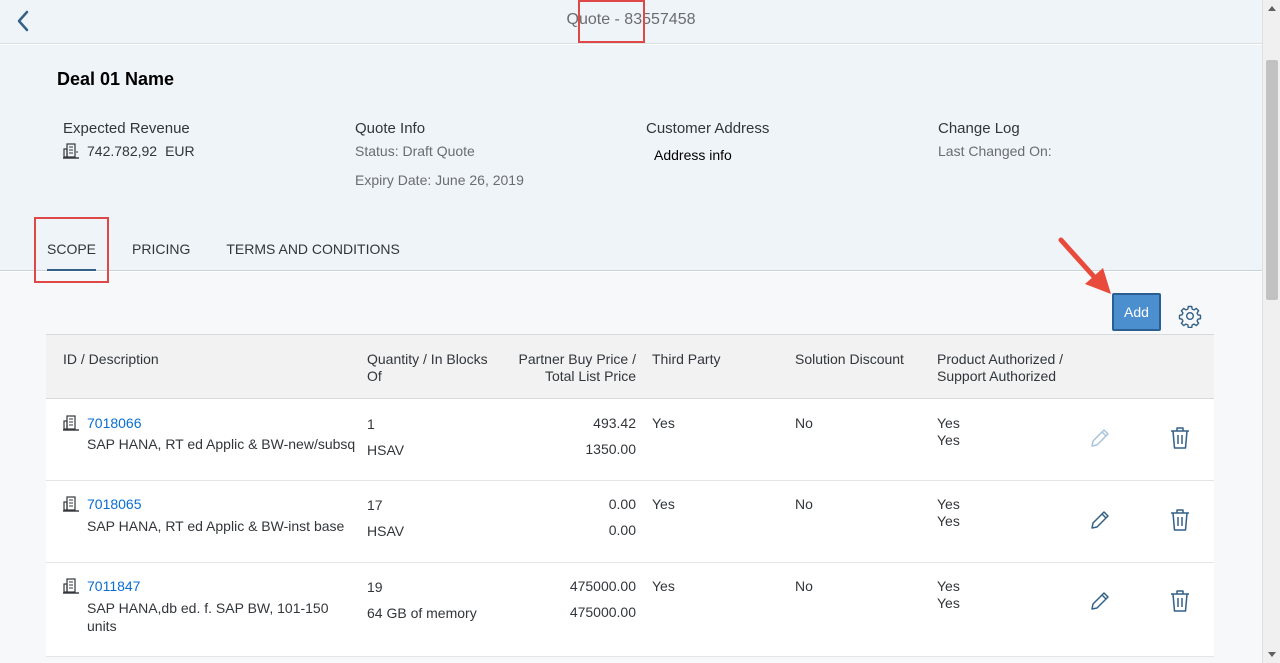 Image resolution: width=1280 pixels, height=663 pixels. What do you see at coordinates (312, 256) in the screenshot?
I see `tab-terms-and-conditions: TERMS AND CONDITIONS` at bounding box center [312, 256].